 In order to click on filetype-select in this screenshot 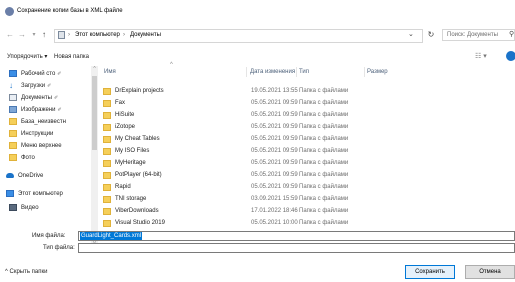, I will do `click(296, 248)`.